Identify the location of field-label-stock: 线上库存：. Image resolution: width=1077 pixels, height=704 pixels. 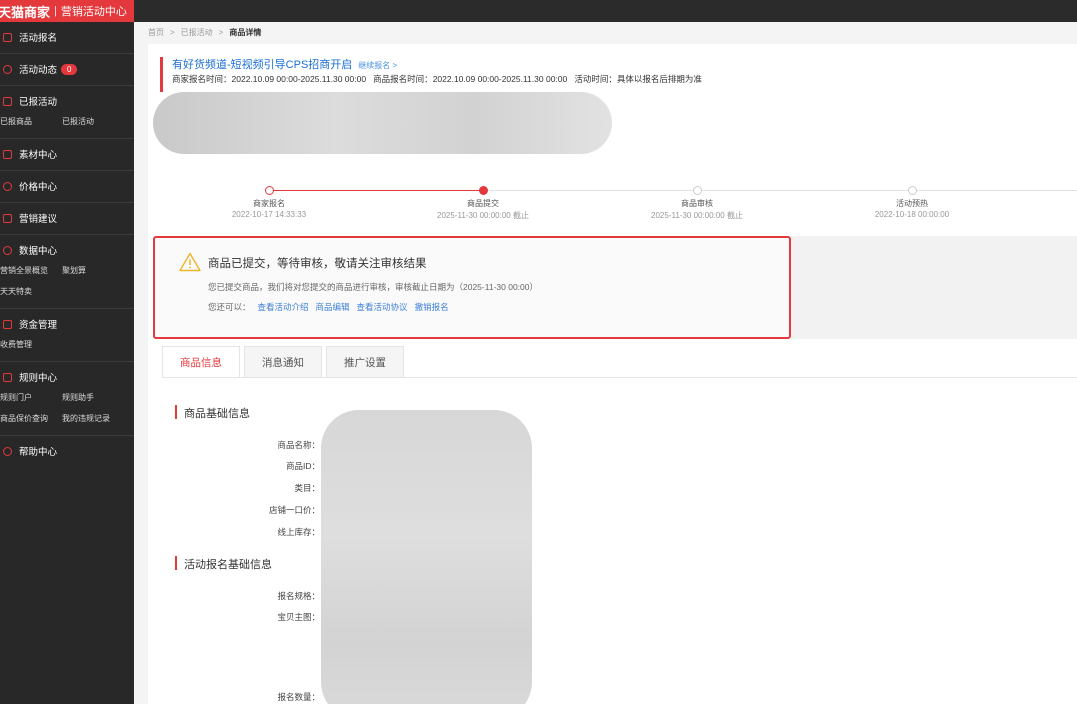
(298, 532).